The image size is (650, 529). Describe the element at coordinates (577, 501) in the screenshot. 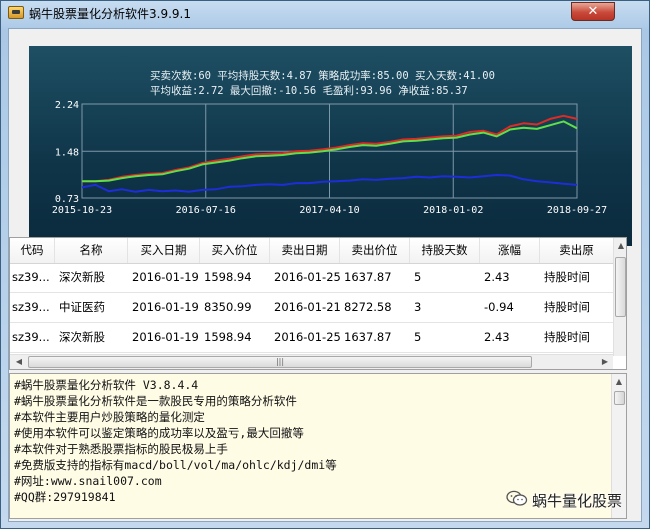

I see `watermark-text: 蜗牛量化股票` at that location.